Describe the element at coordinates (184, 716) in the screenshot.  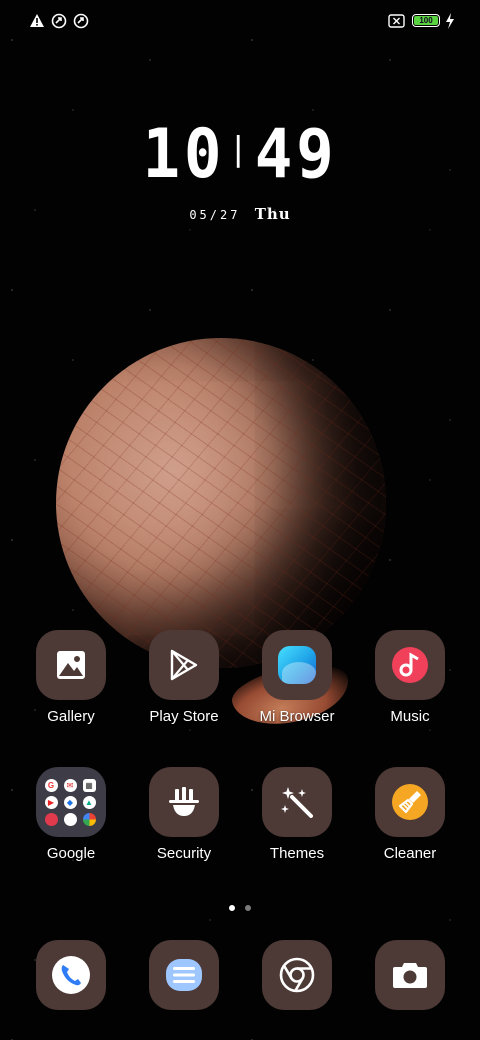
I see `app-label: Play Store` at that location.